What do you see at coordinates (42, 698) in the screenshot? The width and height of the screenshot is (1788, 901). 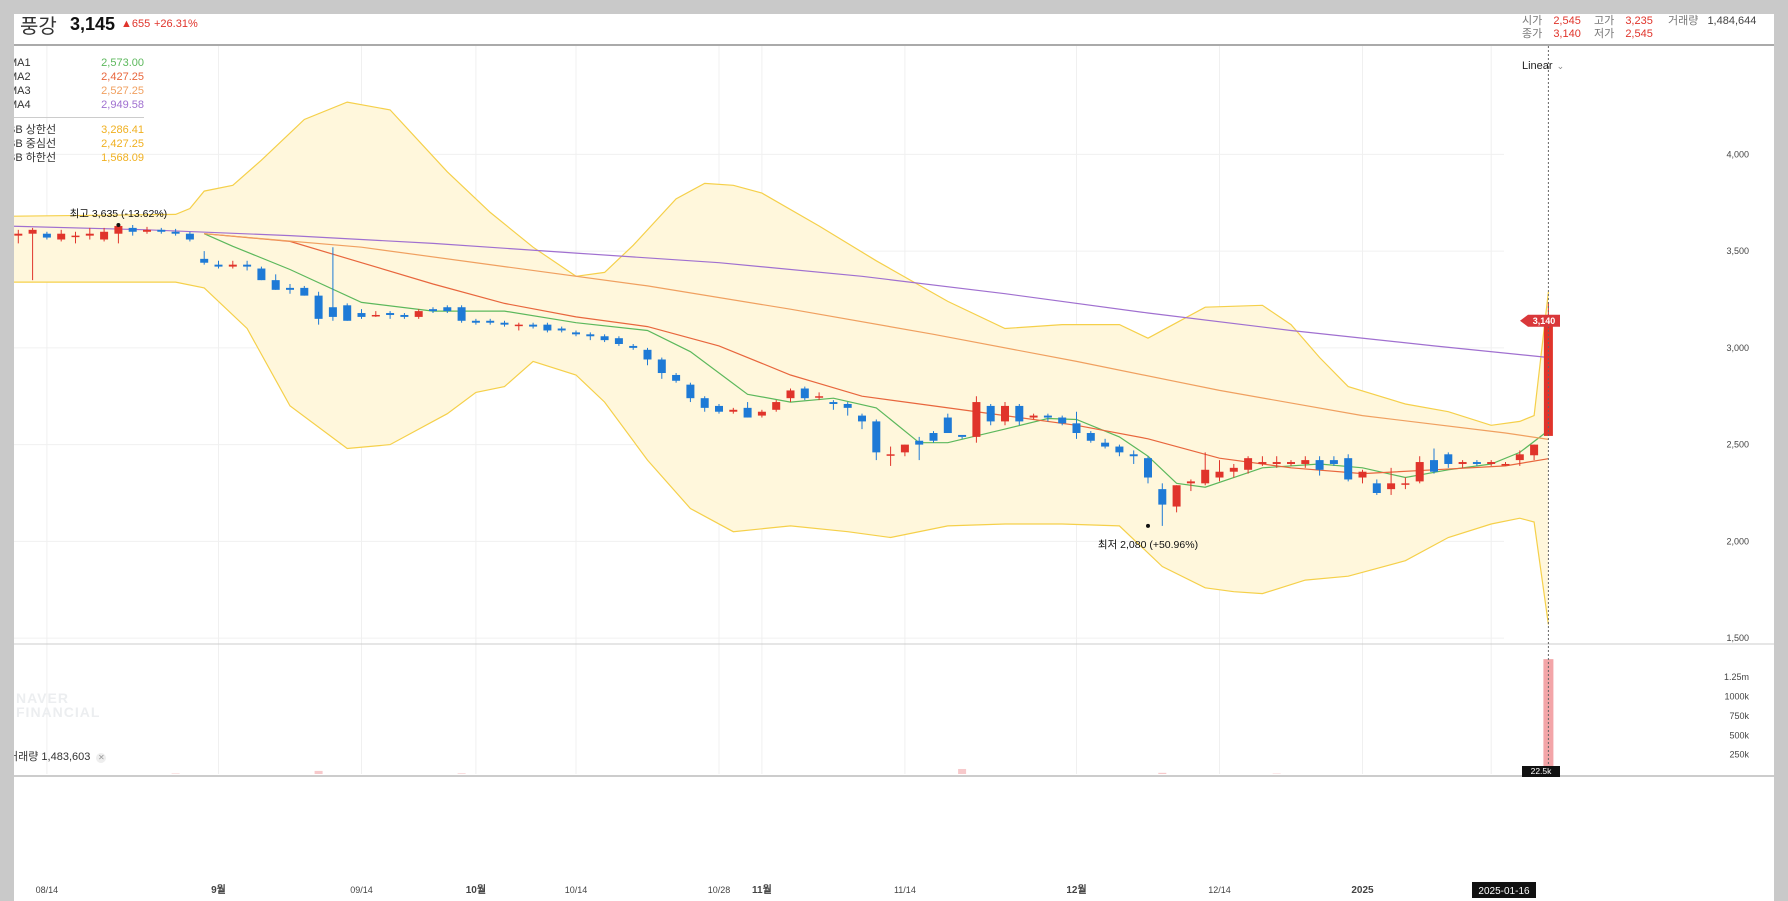 I see `watermark-line: NAVER` at bounding box center [42, 698].